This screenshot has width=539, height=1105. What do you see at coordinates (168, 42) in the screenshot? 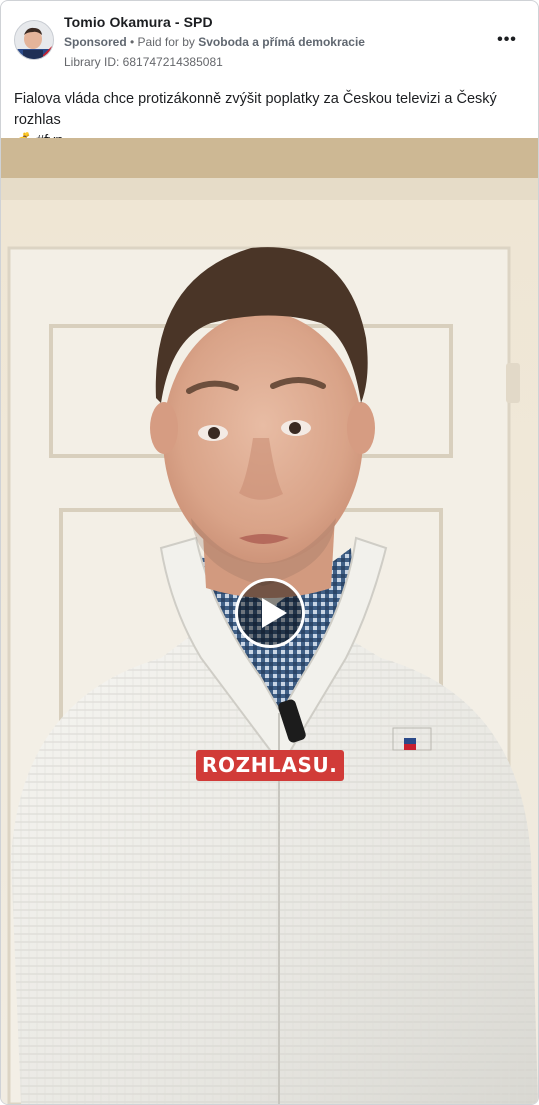
I see `paid-for-by-label: Paid for by` at bounding box center [168, 42].